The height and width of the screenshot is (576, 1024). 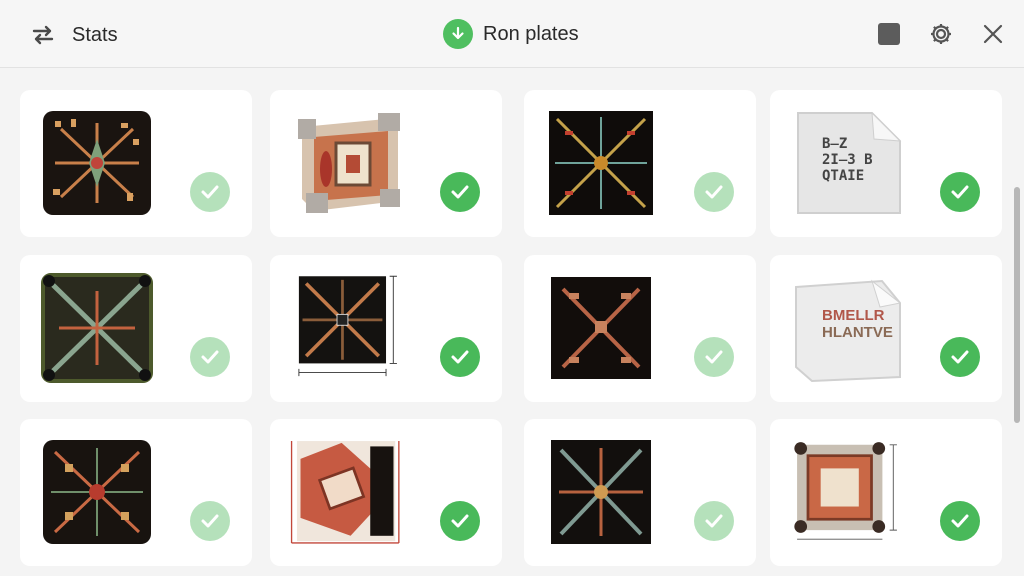 I want to click on tile-star-thumbnail, so click(x=97, y=163).